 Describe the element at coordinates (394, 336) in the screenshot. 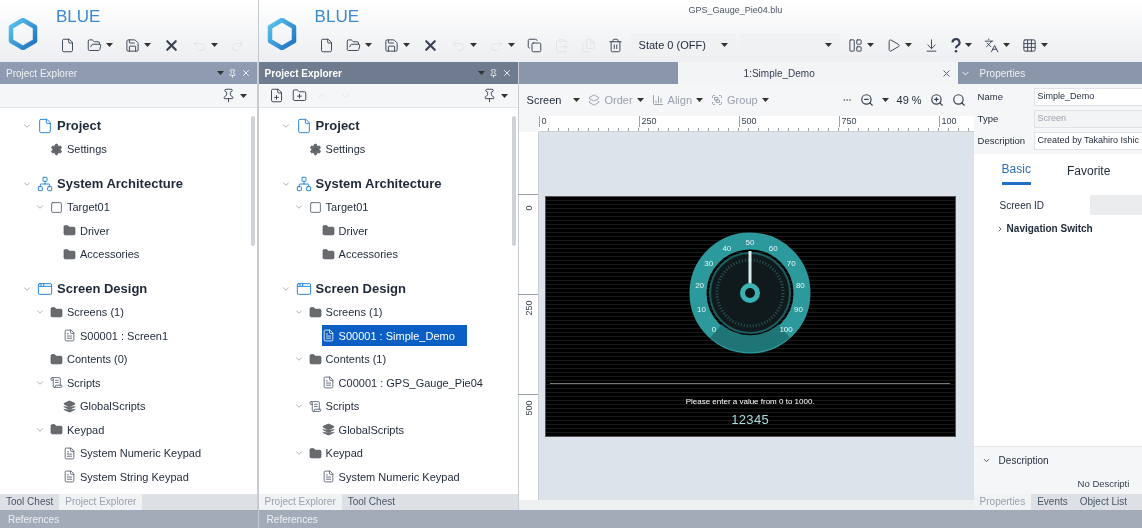

I see `tree-item: S00001 : Simple_Demo` at that location.